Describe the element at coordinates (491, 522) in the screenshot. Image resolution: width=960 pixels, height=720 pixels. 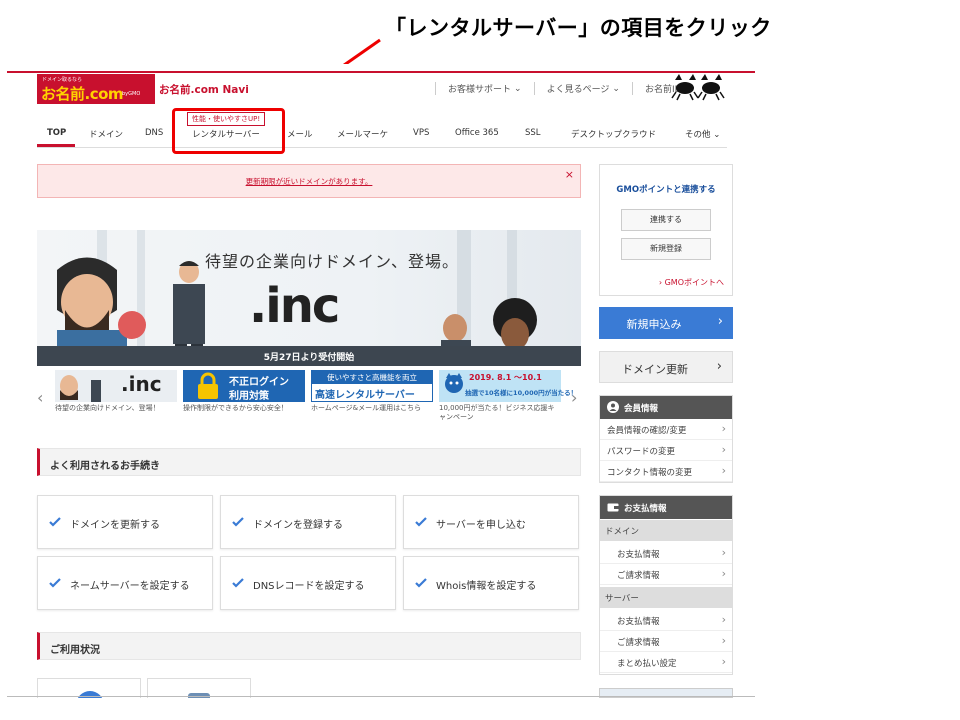
I see `apply-server-button: サーバーを申し込む` at that location.